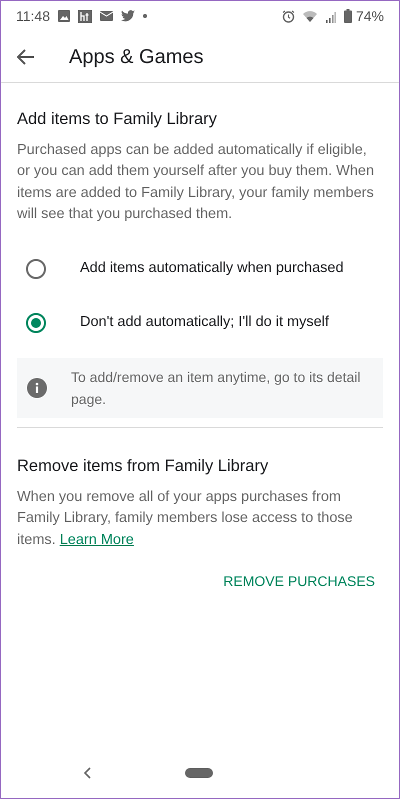  Describe the element at coordinates (145, 16) in the screenshot. I see `dot-icon` at that location.